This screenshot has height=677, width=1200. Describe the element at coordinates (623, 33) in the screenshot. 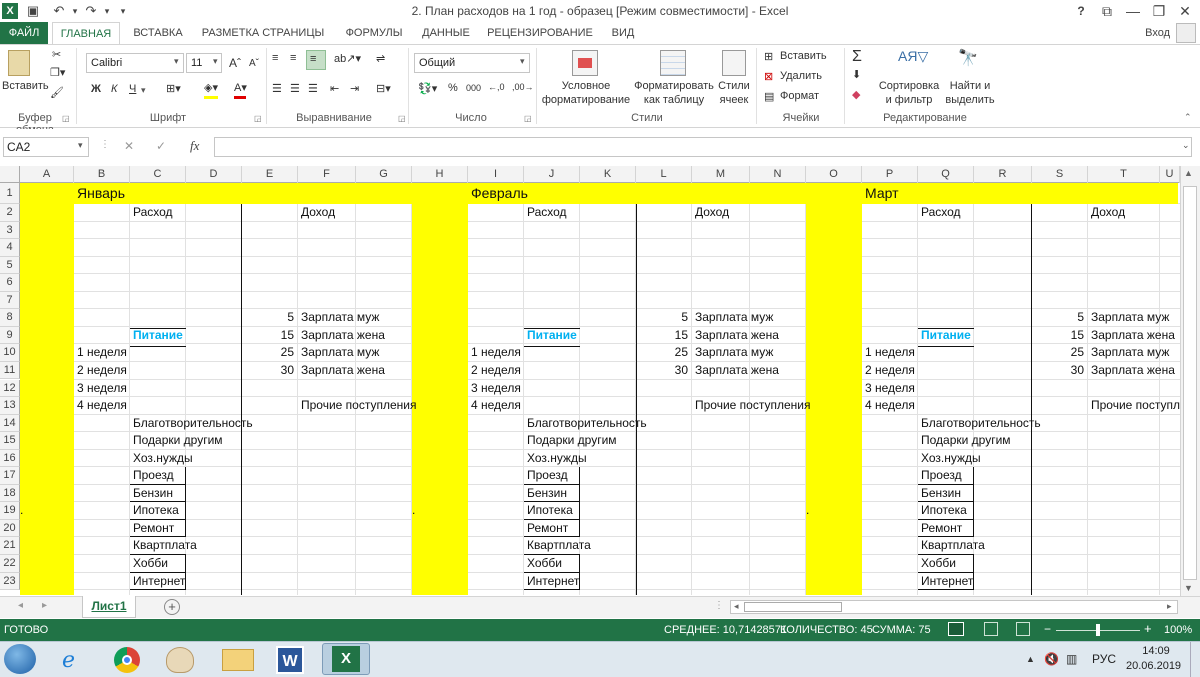

I see `tab-view: ВИД` at that location.